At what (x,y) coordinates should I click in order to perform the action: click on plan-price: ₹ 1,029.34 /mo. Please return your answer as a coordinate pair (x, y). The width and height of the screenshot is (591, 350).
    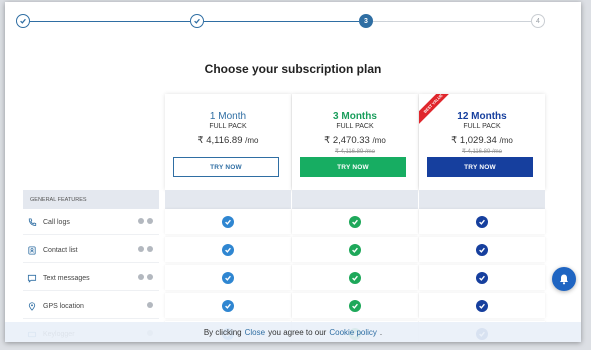
    Looking at the image, I should click on (482, 140).